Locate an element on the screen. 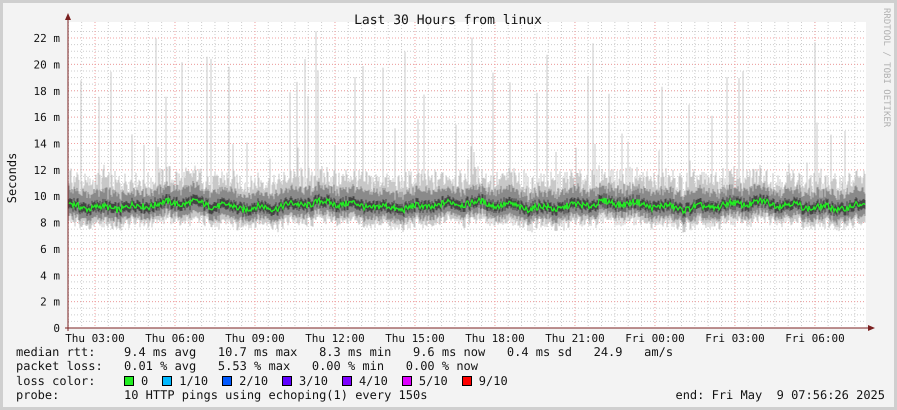  y-tick-label: 20 m is located at coordinates (47, 65).